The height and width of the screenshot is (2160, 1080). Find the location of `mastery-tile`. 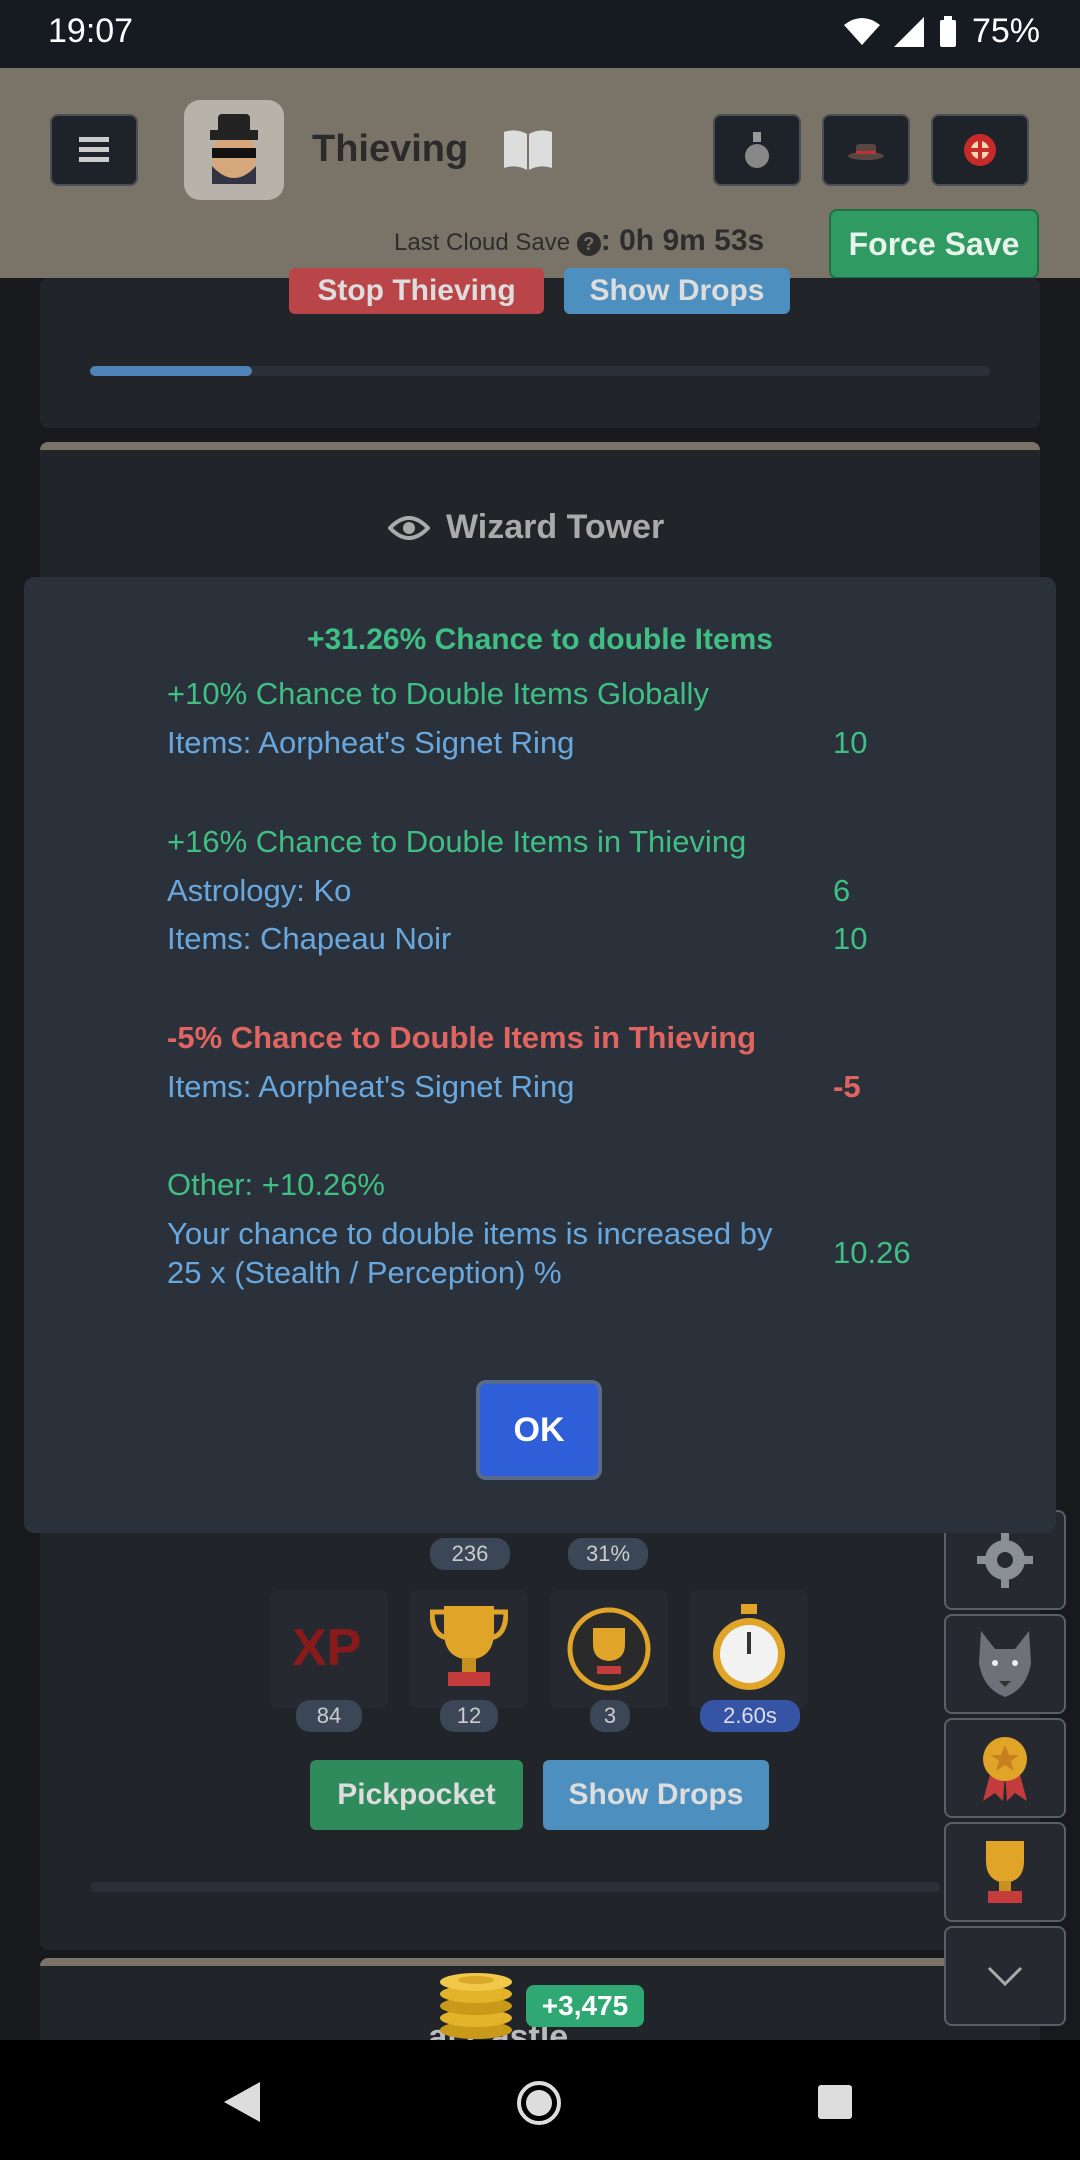

mastery-tile is located at coordinates (609, 1649).